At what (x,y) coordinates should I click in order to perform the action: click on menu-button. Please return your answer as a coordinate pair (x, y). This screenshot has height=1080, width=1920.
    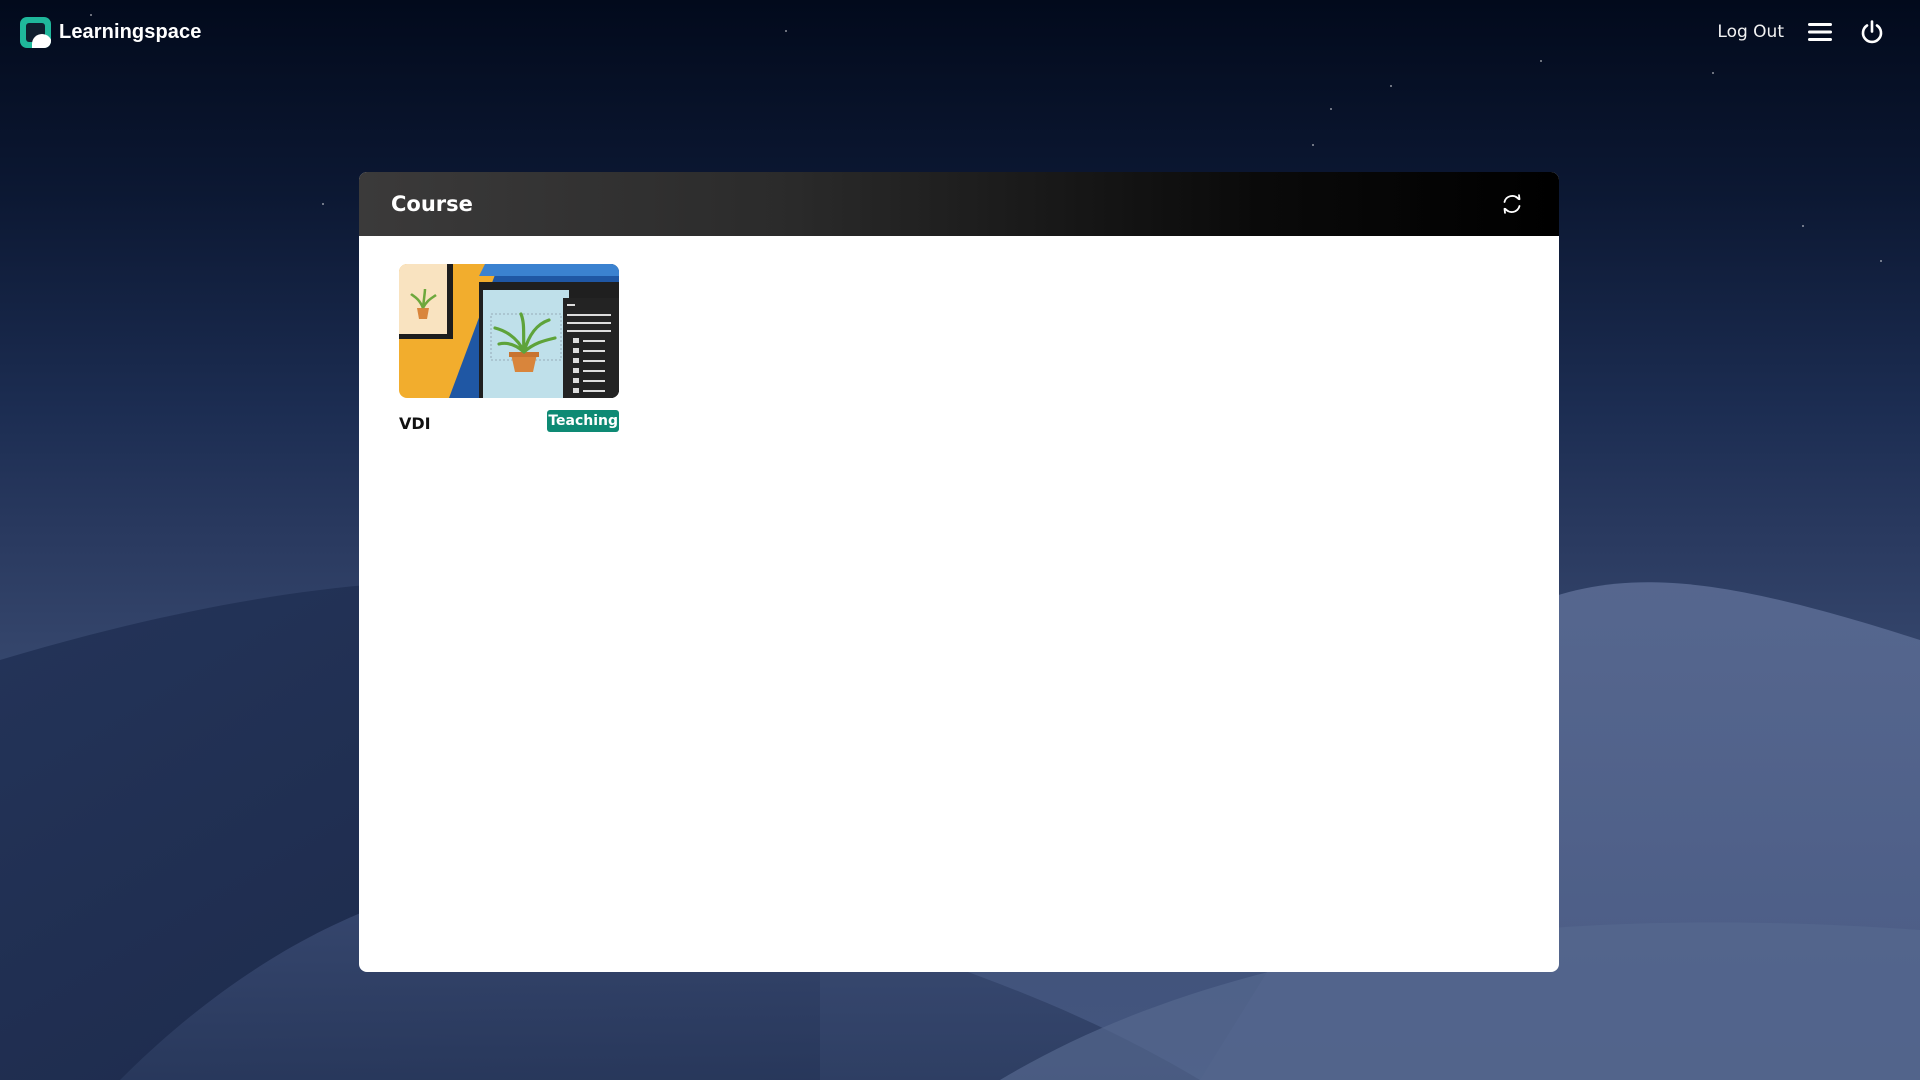
    Looking at the image, I should click on (1820, 32).